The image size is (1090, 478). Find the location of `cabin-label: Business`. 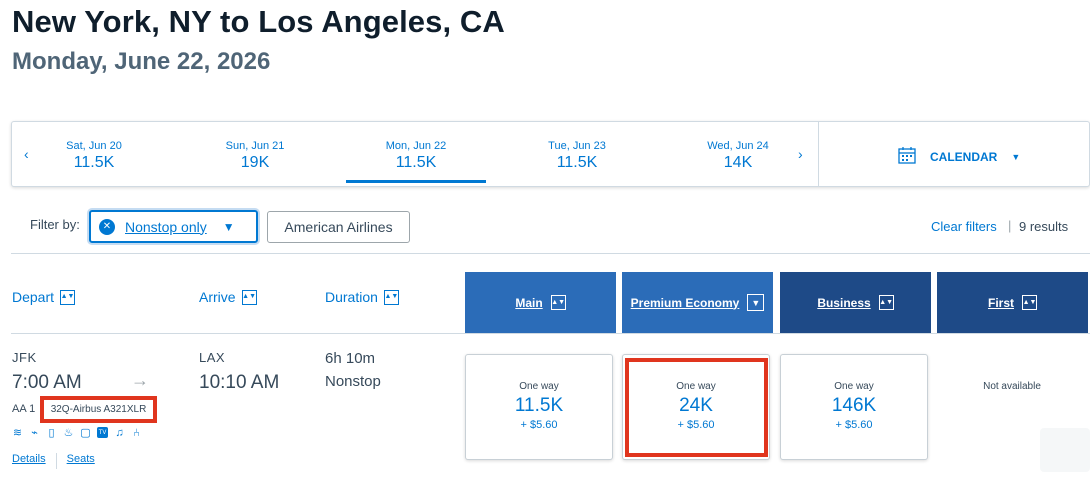

cabin-label: Business is located at coordinates (844, 302).